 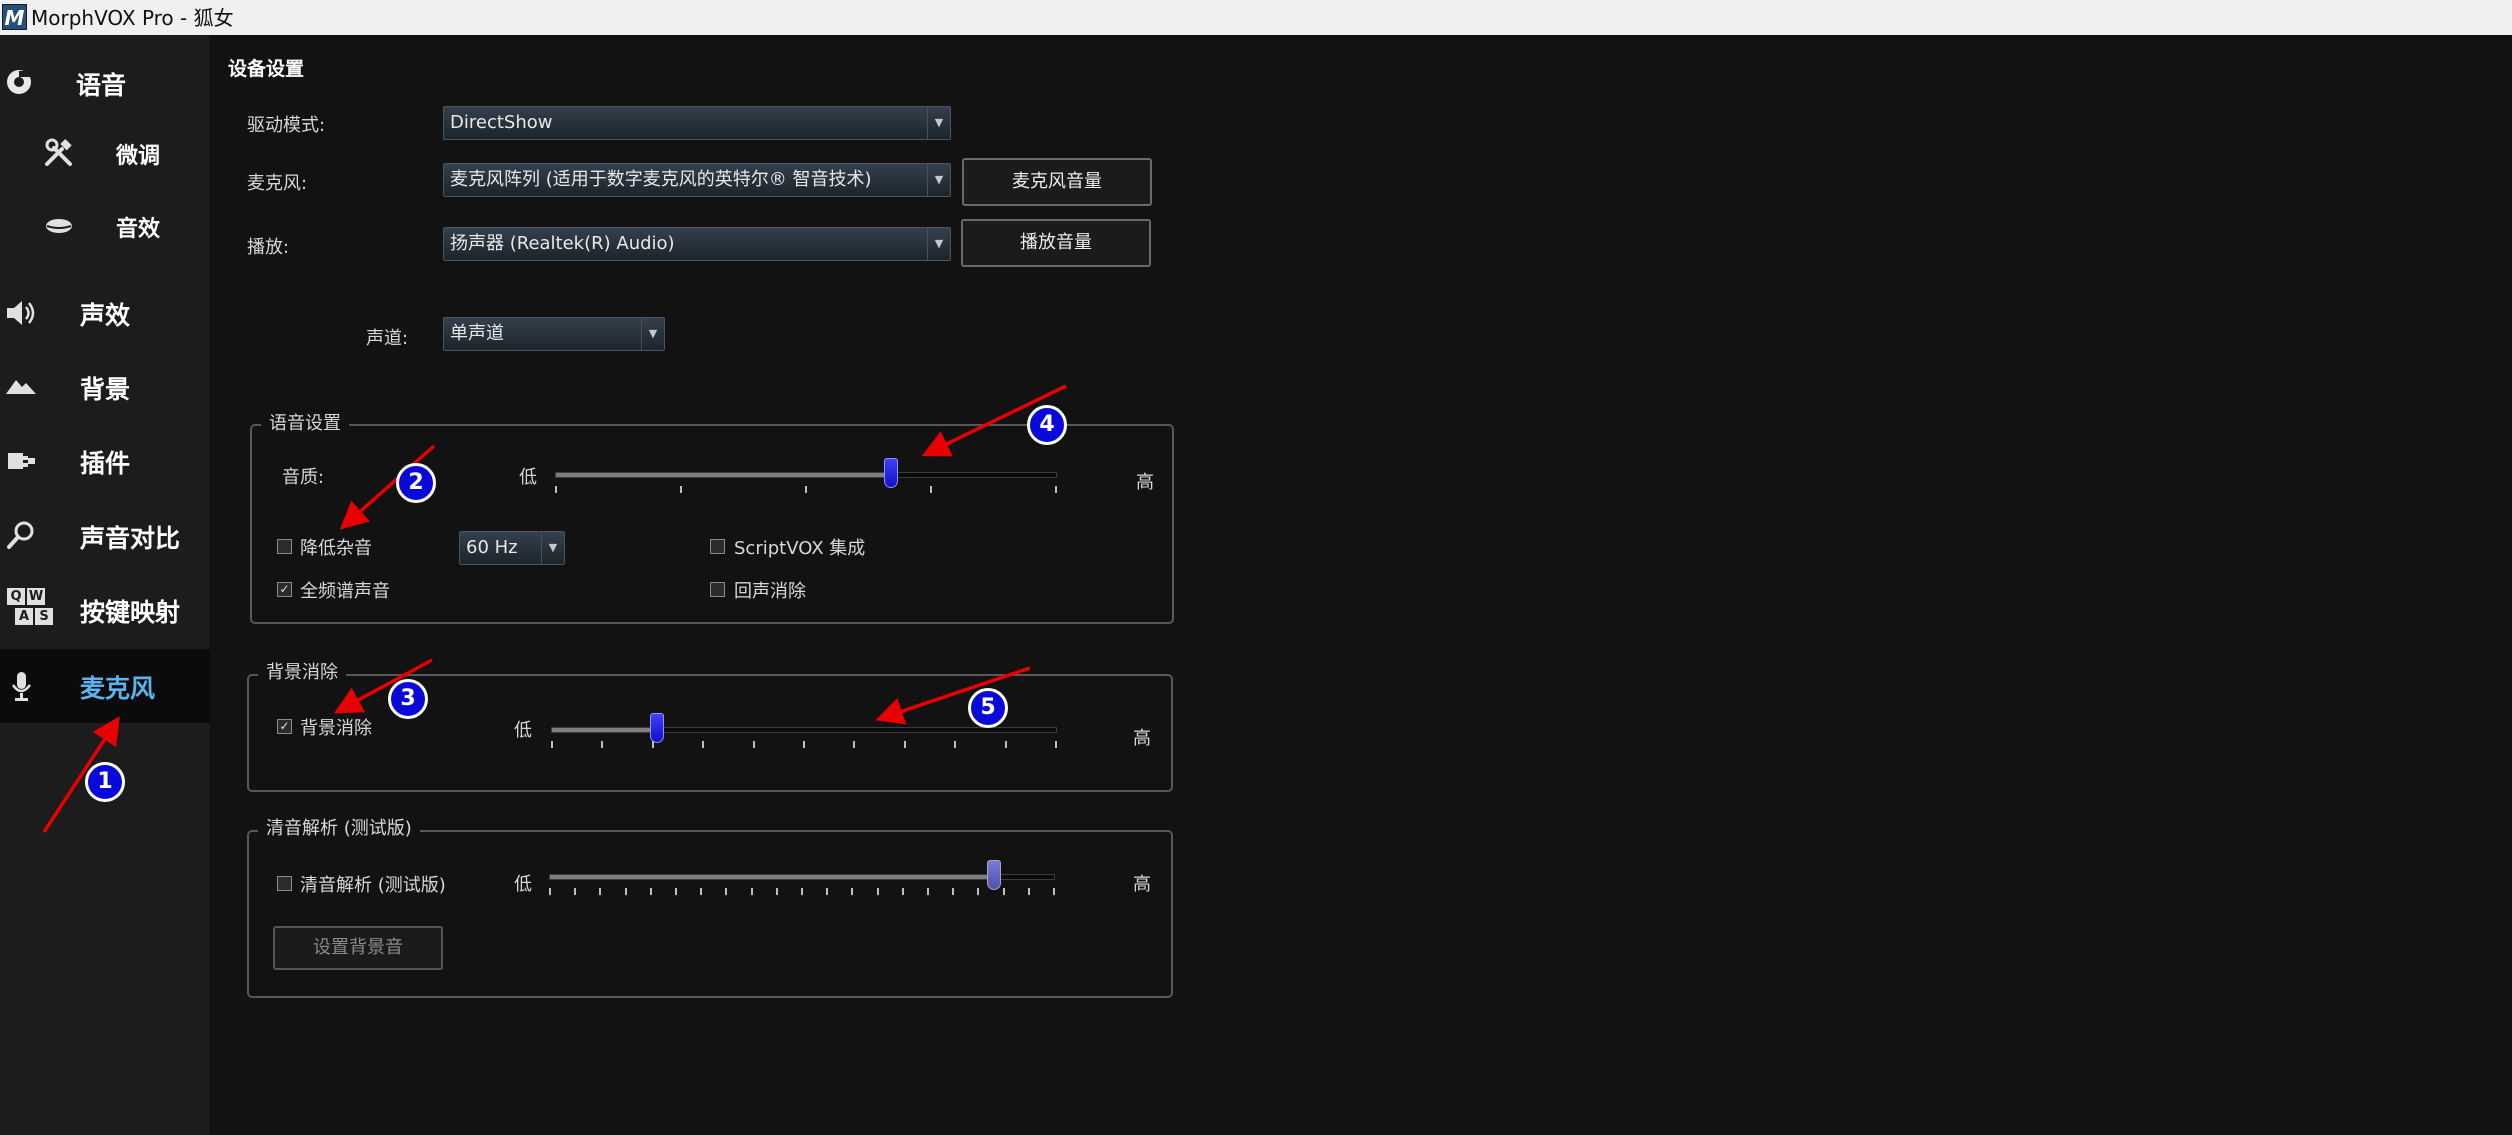 I want to click on annotation-badge: 3, so click(x=408, y=699).